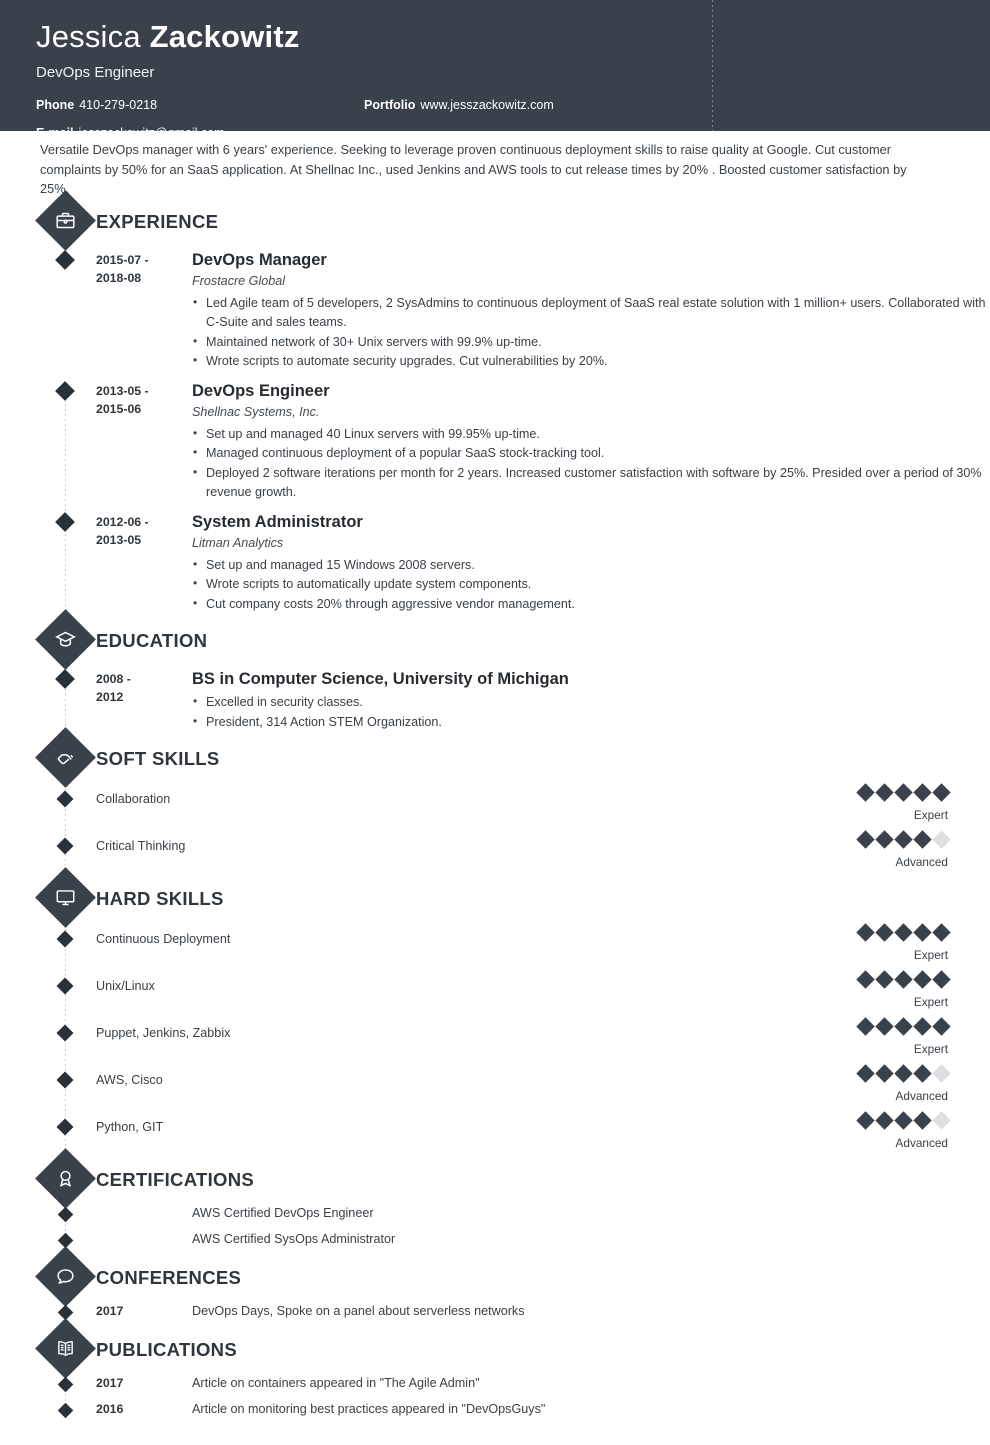  What do you see at coordinates (65, 220) in the screenshot?
I see `briefcase-icon` at bounding box center [65, 220].